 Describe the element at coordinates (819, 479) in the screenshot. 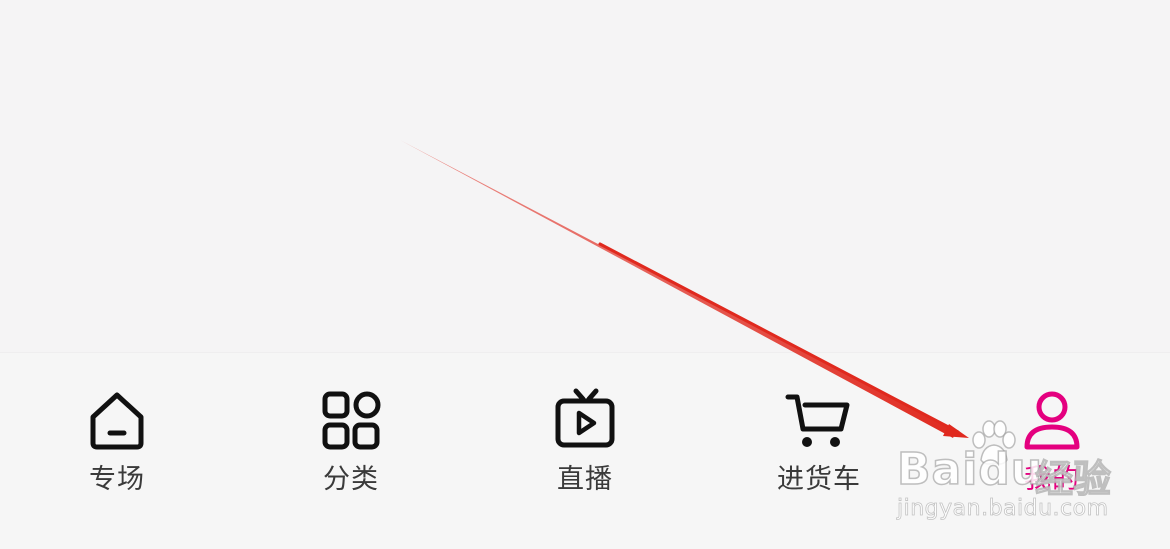

I see `tab-label-jinhuoche: 进货车` at that location.